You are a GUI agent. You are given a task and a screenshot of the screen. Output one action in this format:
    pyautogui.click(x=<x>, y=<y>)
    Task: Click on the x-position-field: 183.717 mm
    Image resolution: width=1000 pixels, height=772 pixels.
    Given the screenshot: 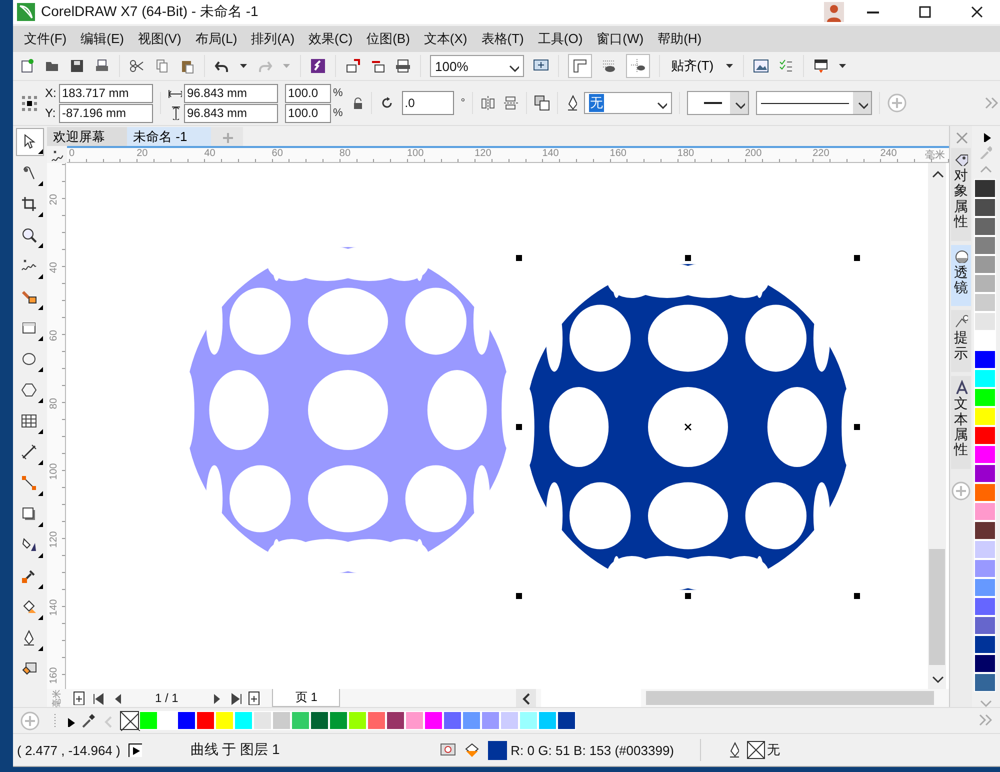 What is the action you would take?
    pyautogui.click(x=106, y=93)
    